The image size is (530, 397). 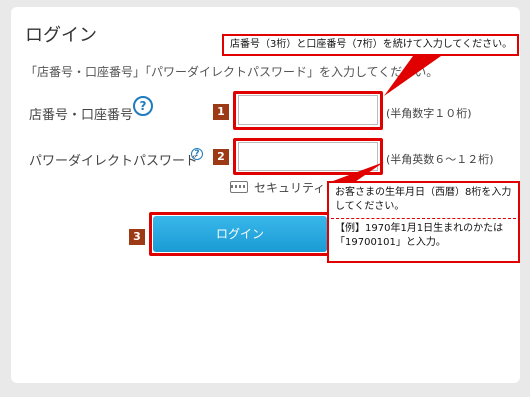 I want to click on annotation-right-line2: 【例】1970年1月1日生まれのかたは「19700101」と入力。, so click(x=419, y=235).